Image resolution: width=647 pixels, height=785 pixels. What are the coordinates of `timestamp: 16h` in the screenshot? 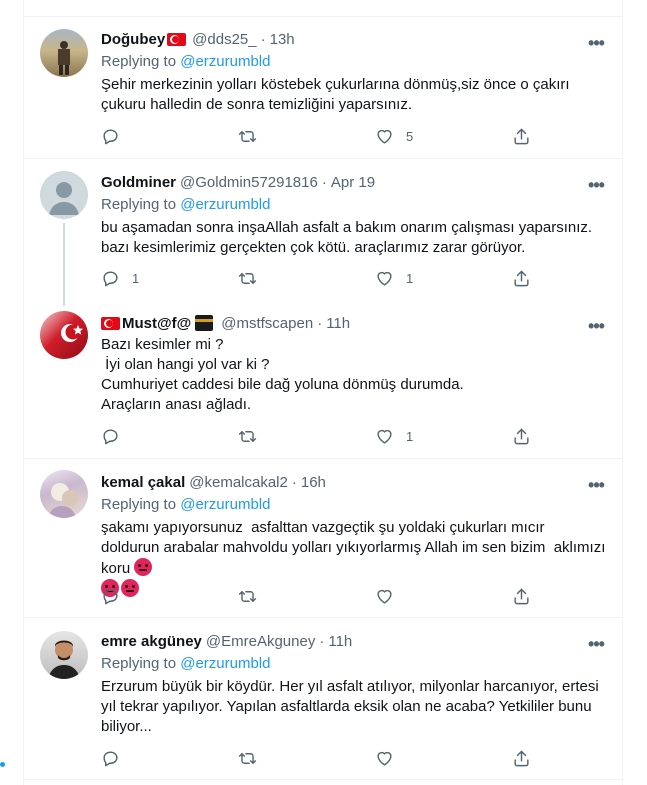 It's located at (313, 482).